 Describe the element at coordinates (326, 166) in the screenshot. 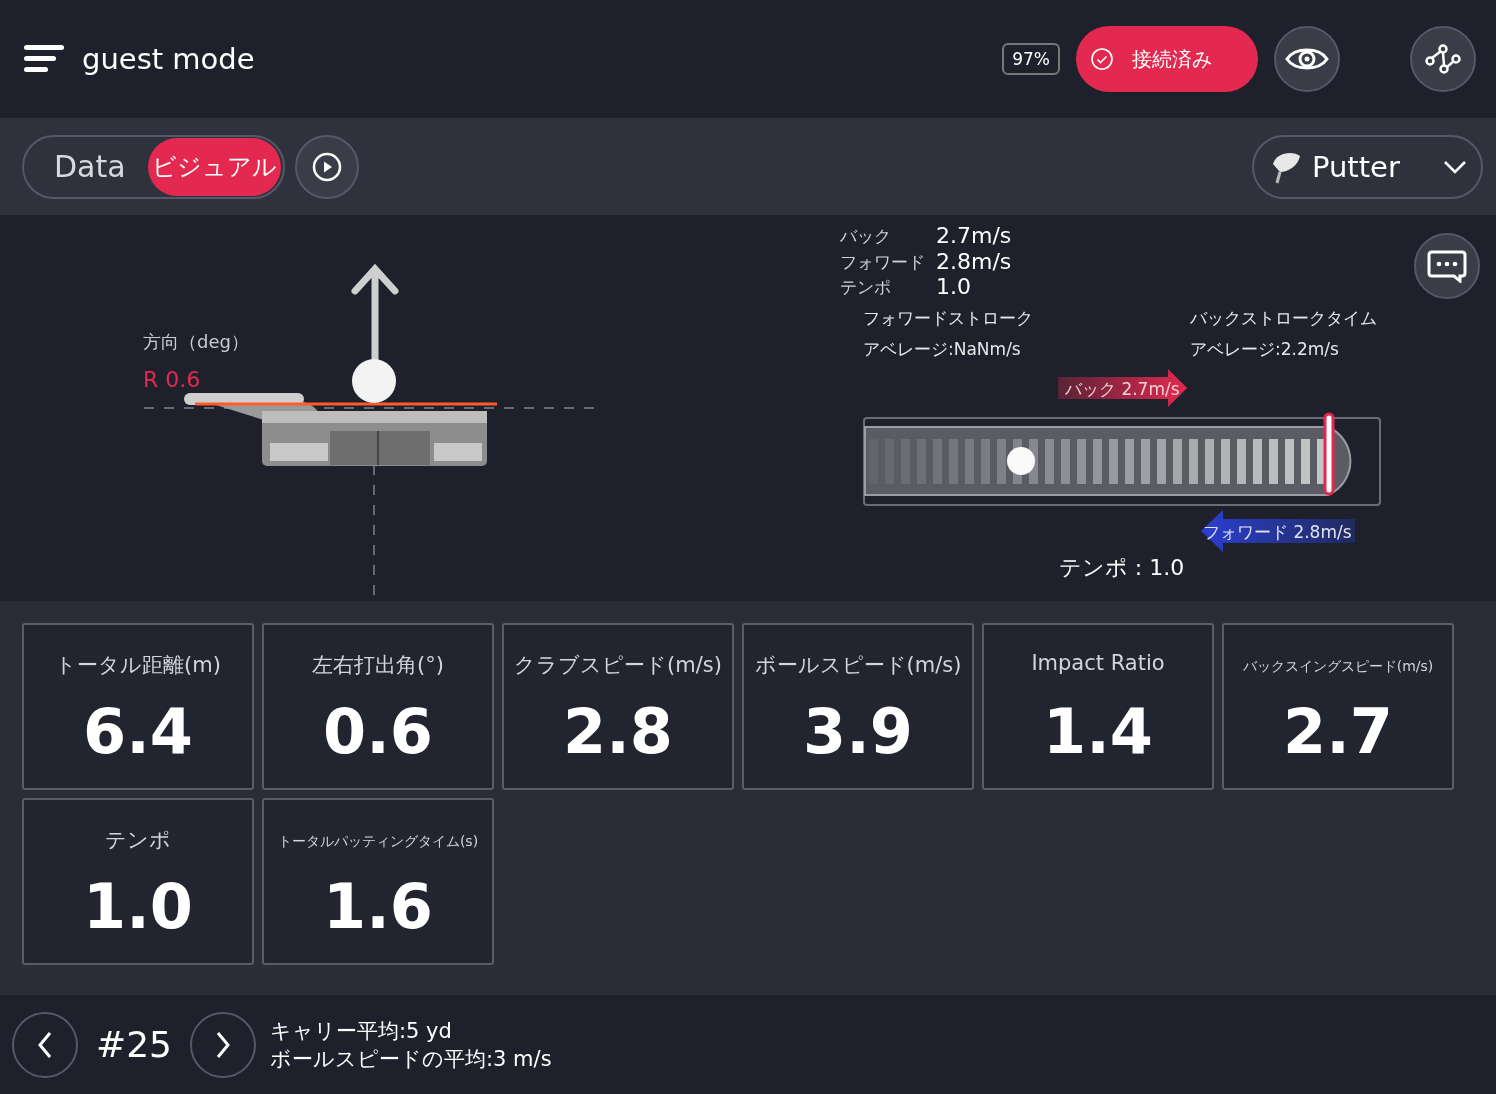

I see `play-icon` at that location.